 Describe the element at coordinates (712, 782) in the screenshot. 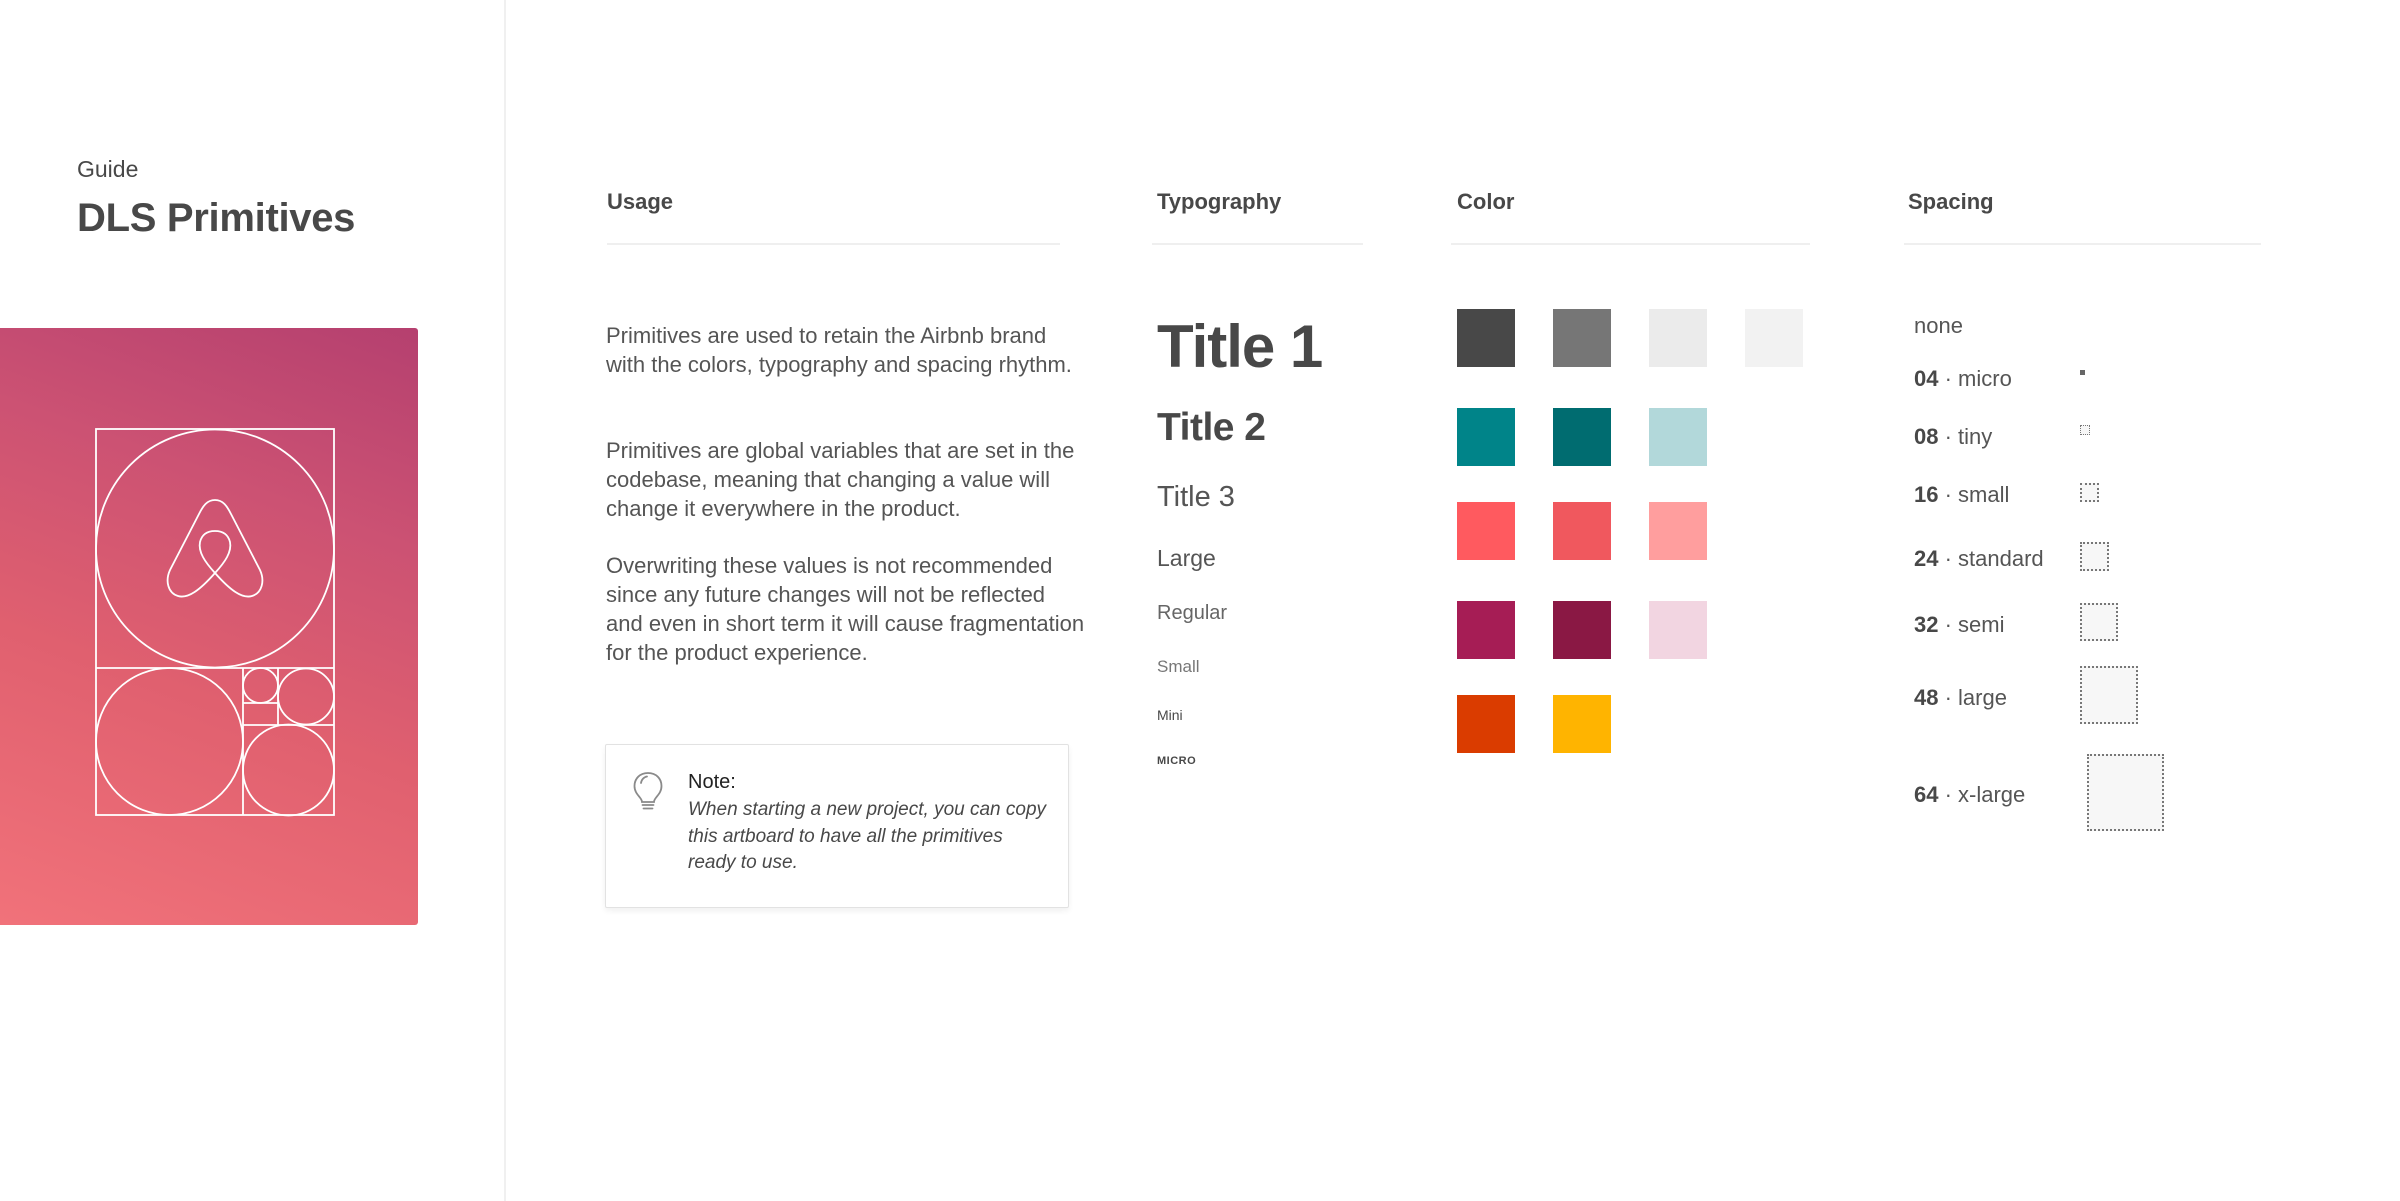

I see `note-title: Note:` at that location.